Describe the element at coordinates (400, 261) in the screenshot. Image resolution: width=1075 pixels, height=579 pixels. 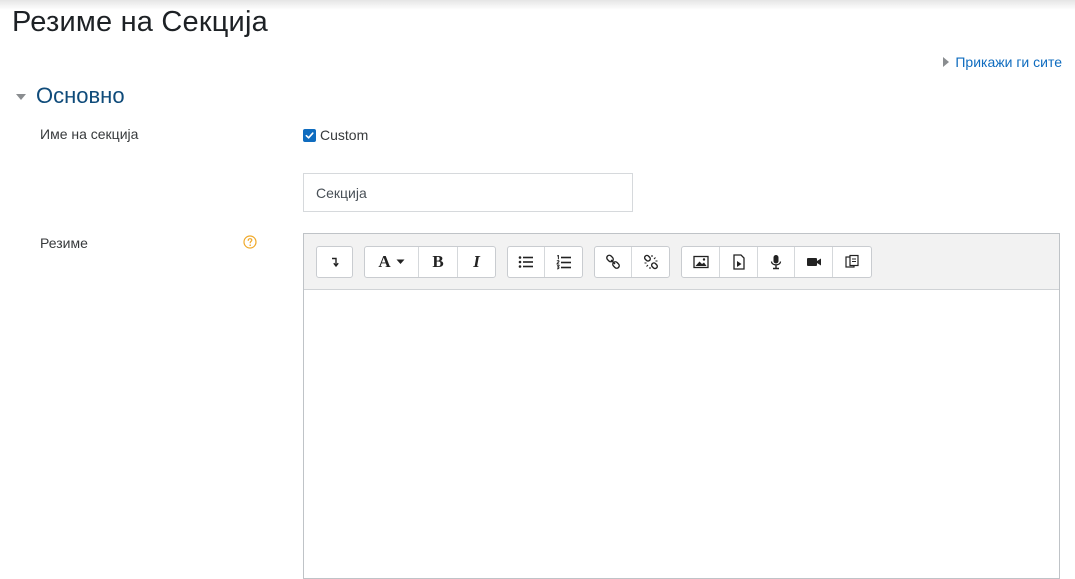
I see `chevron-down-icon` at that location.